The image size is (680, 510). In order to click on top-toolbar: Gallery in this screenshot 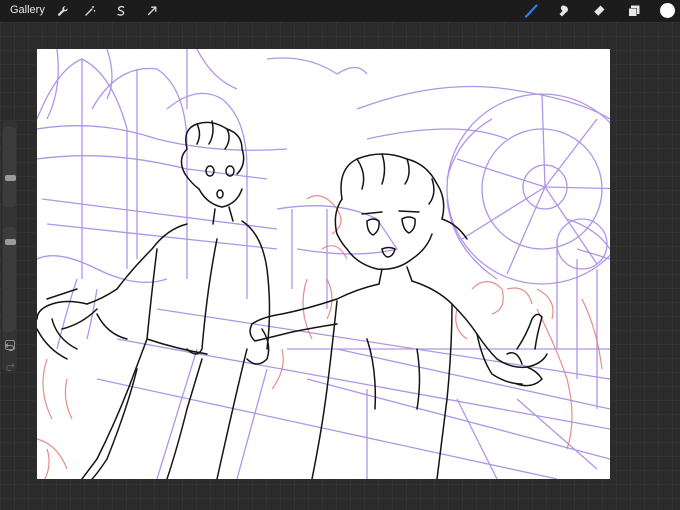, I will do `click(340, 11)`.